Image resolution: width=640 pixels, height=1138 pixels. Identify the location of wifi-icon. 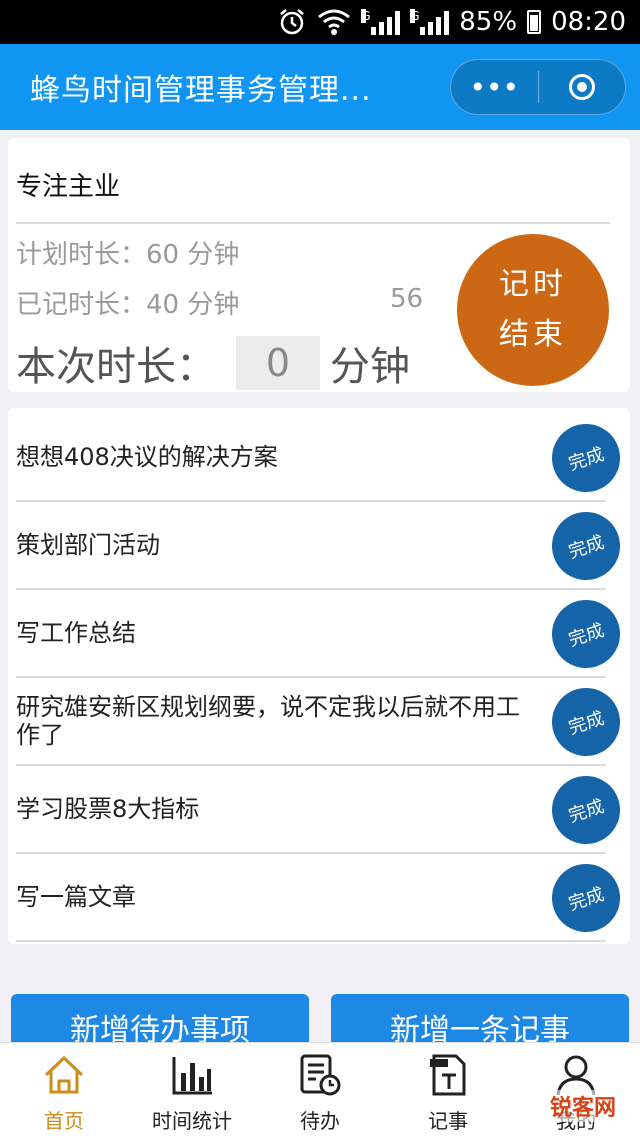
(334, 22).